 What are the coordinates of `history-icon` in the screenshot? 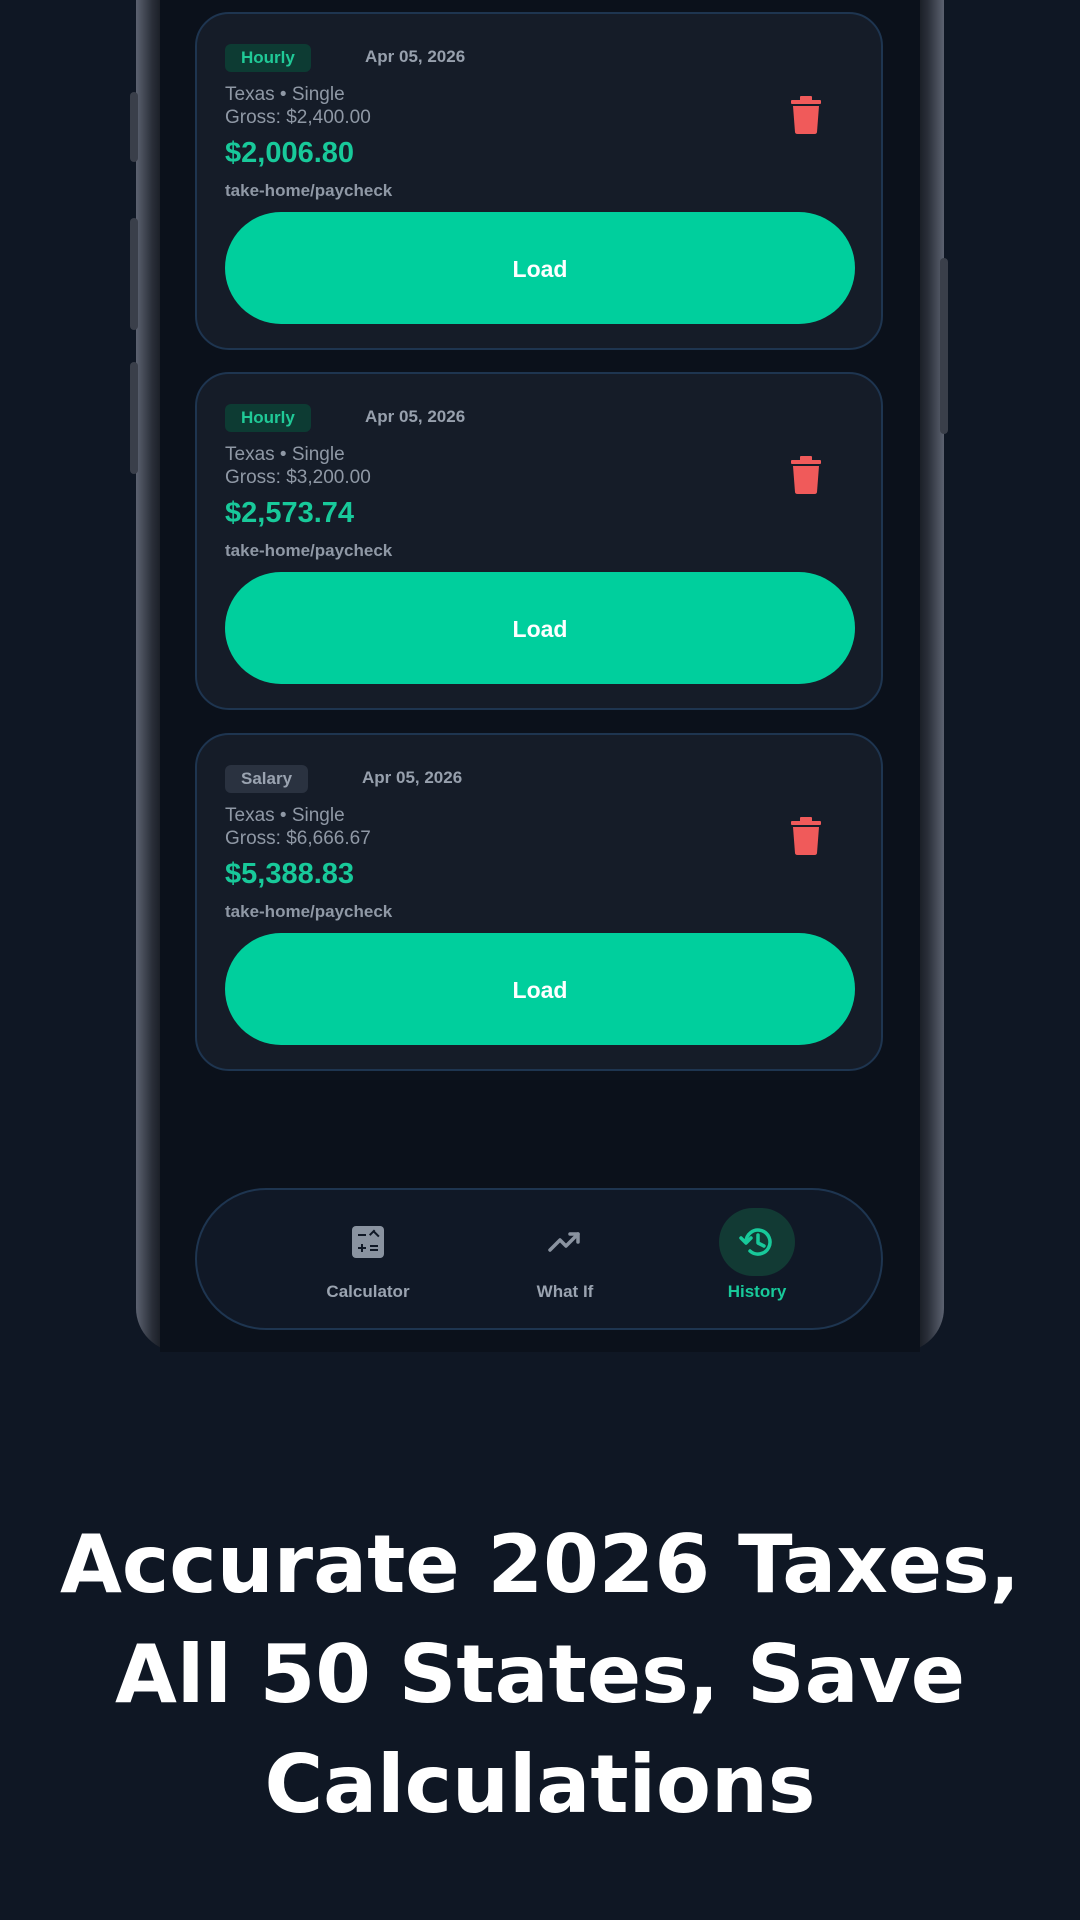 It's located at (757, 1242).